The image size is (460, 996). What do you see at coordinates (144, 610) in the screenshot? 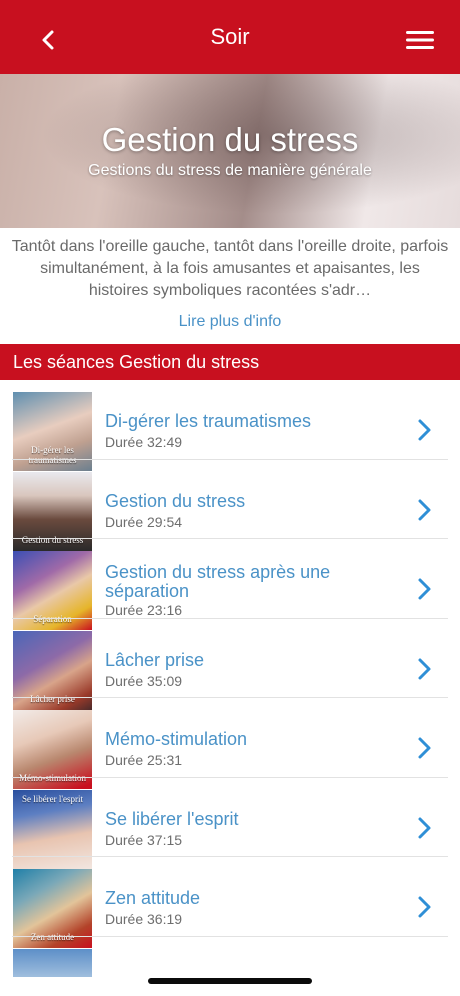
I see `session-duration: Durée 23:16` at bounding box center [144, 610].